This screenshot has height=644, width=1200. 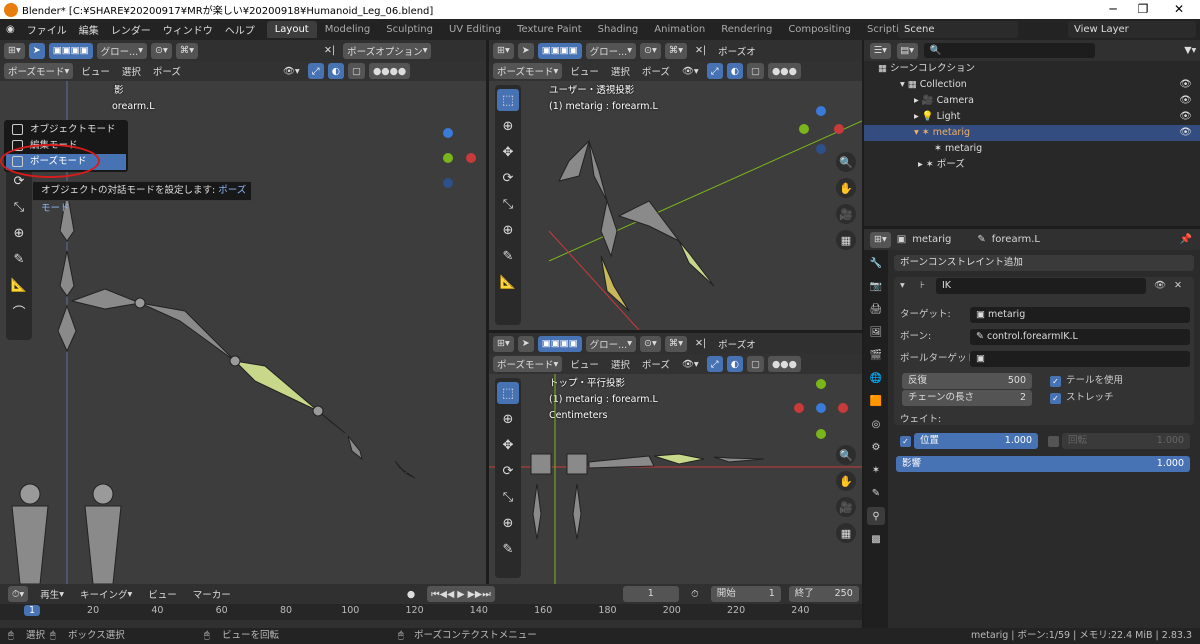 I want to click on gizmo-toggle: ⤢, so click(x=315, y=71).